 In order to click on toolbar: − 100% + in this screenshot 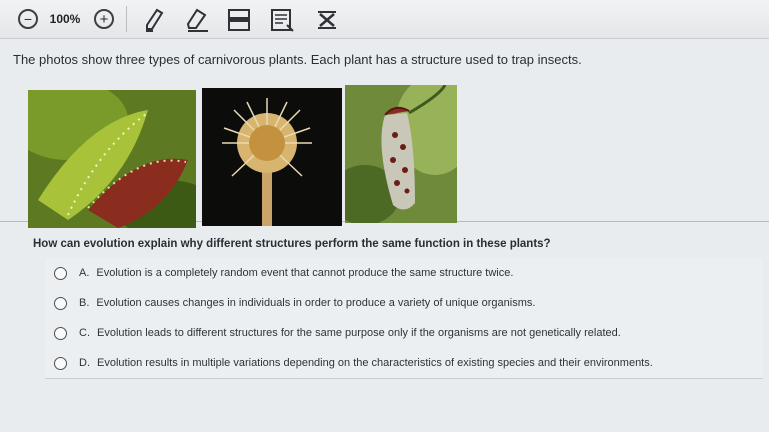, I will do `click(384, 19)`.